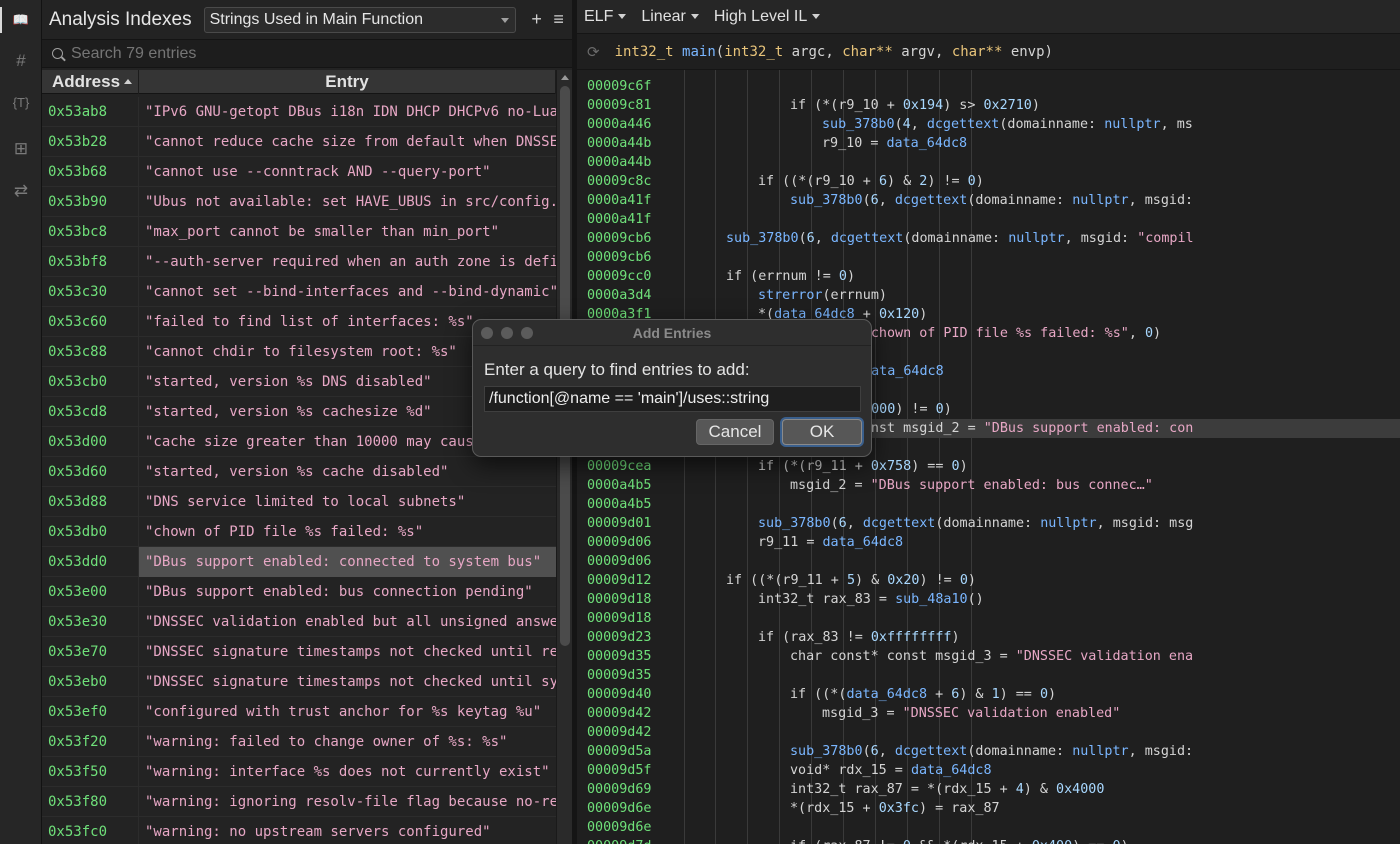 The width and height of the screenshot is (1400, 844). I want to click on code-line: 00009d18, so click(988, 618).